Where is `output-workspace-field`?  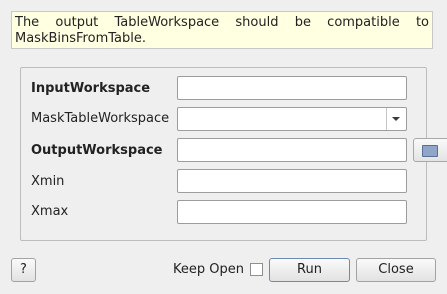 output-workspace-field is located at coordinates (292, 150).